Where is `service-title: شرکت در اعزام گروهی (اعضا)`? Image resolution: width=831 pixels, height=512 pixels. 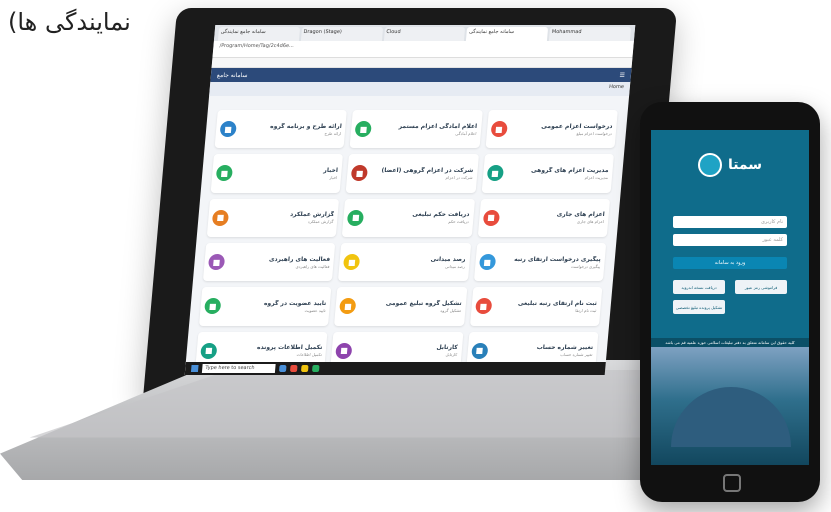
service-title: شرکت در اعزام گروهی (اعضا) is located at coordinates (427, 170).